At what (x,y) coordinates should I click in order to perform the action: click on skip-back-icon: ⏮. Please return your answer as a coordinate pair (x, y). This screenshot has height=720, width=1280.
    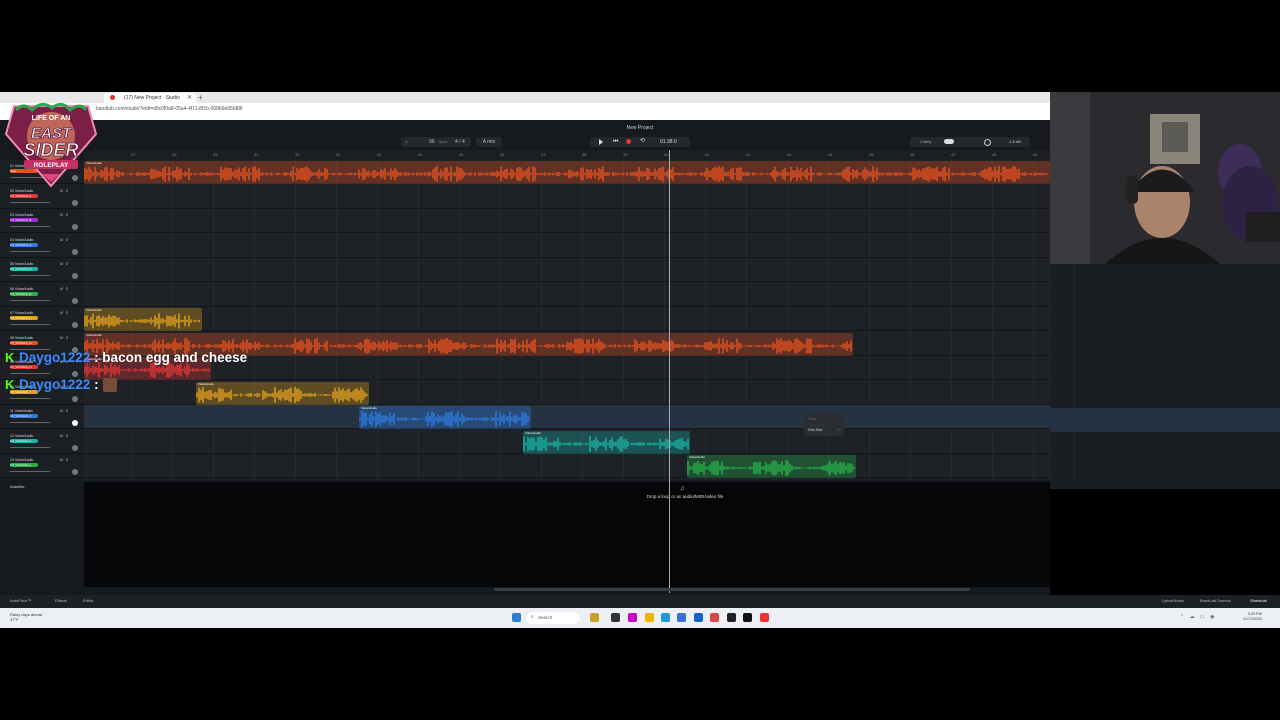
    Looking at the image, I should click on (615, 142).